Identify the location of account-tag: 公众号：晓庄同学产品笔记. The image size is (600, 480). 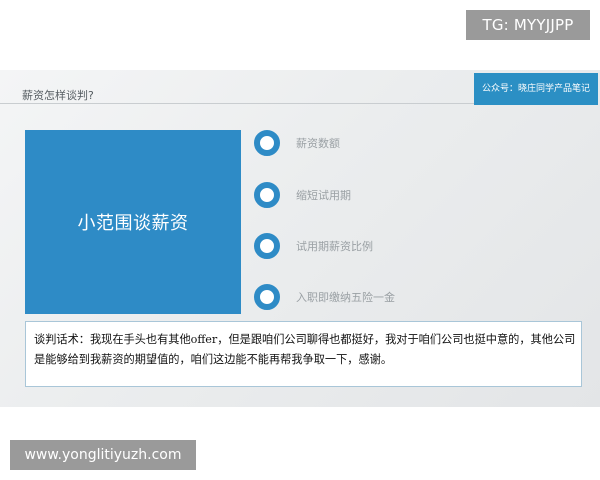
(536, 89).